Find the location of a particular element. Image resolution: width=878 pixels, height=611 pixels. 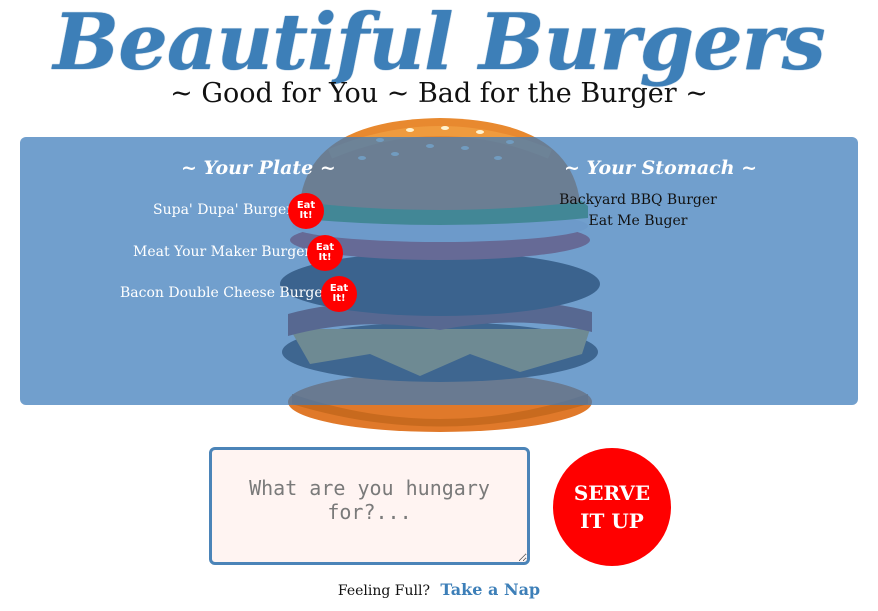

page-title: Beautiful Burgers is located at coordinates (439, 44).